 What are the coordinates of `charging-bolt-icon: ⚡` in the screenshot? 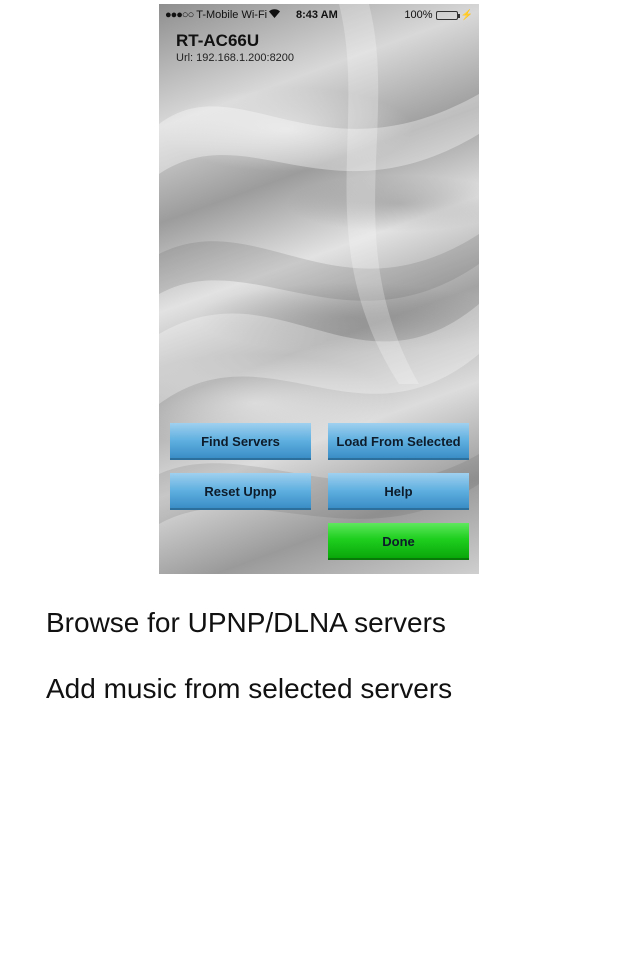 It's located at (466, 15).